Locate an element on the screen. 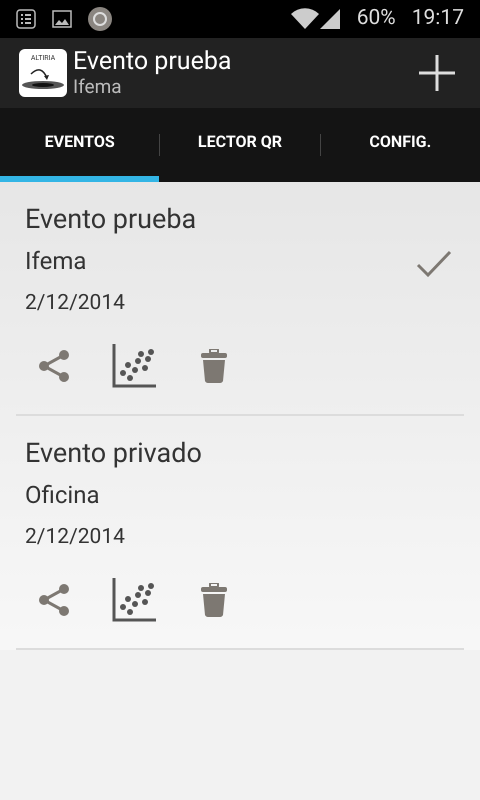 The image size is (480, 800). event-name: Evento privado is located at coordinates (114, 453).